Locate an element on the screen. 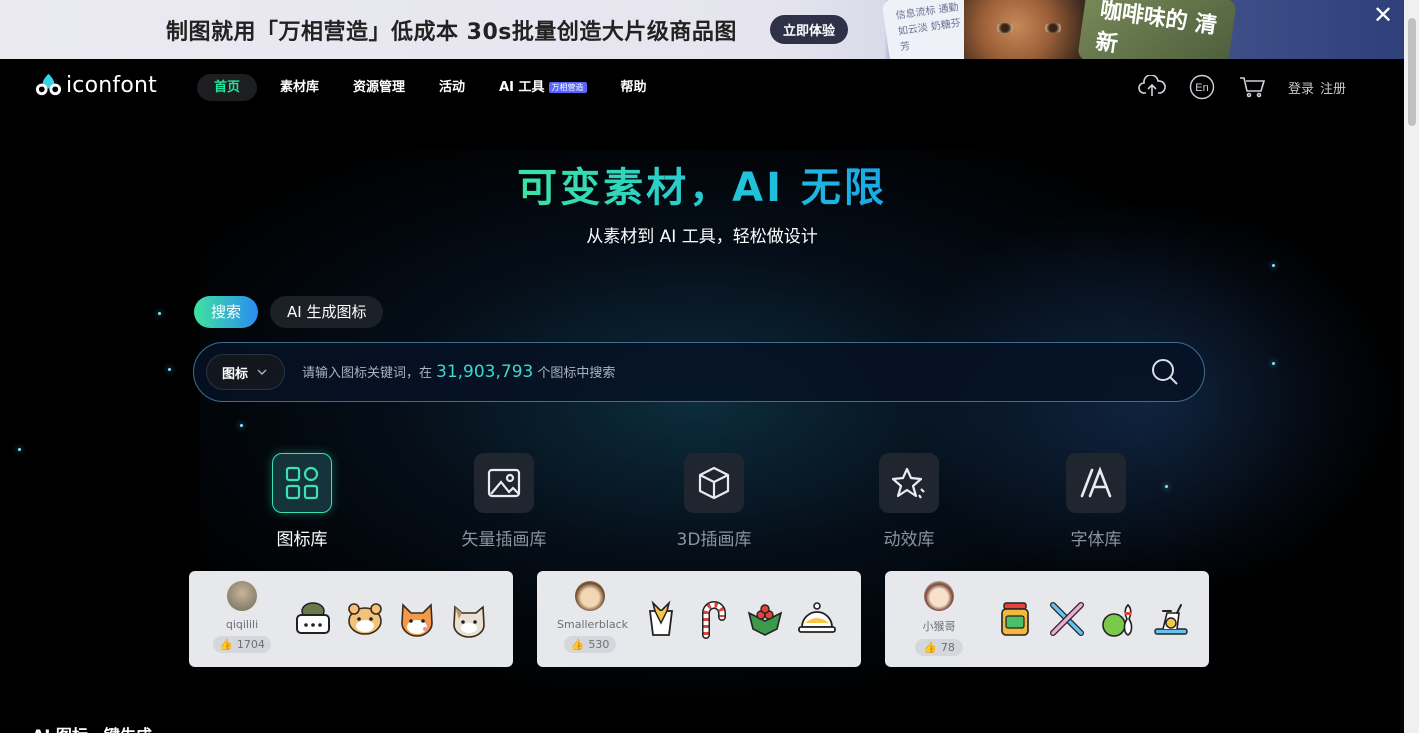  protein-jar-icon is located at coordinates (1015, 619).